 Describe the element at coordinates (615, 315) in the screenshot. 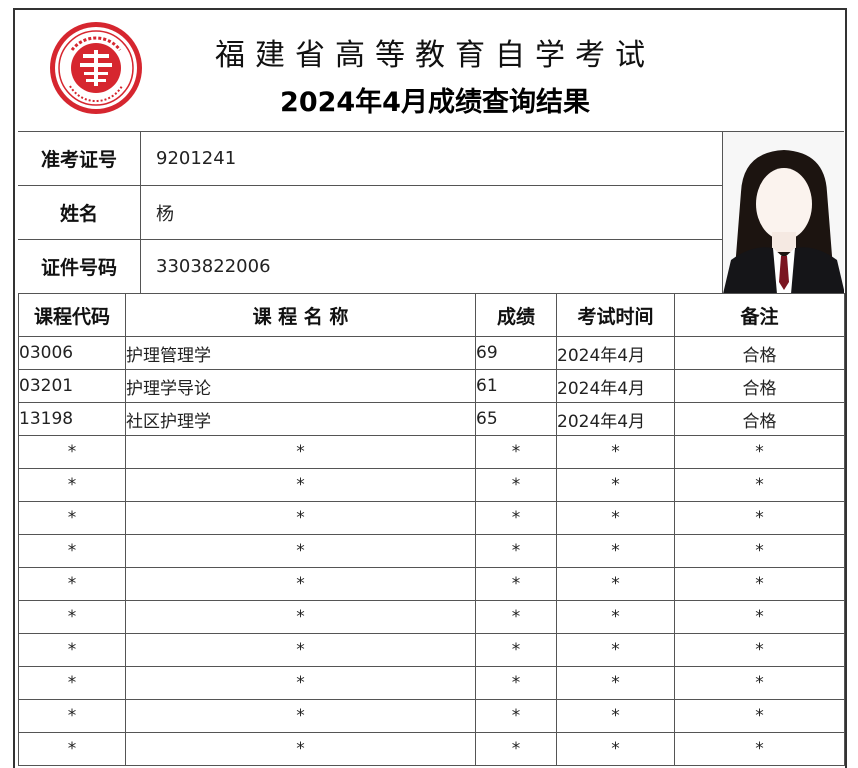

I see `col-header-time: 考试时间` at that location.